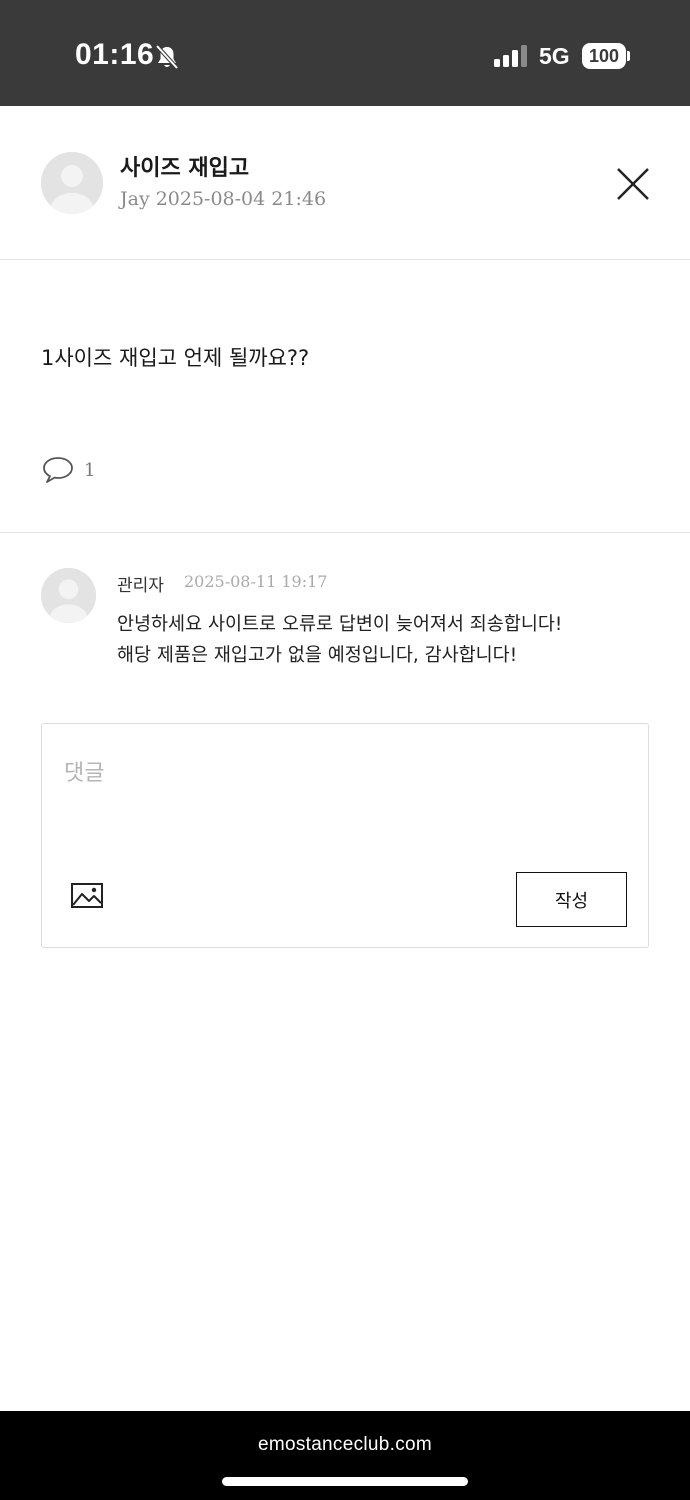 Image resolution: width=690 pixels, height=1500 pixels. Describe the element at coordinates (58, 470) in the screenshot. I see `comment-bubble-icon` at that location.